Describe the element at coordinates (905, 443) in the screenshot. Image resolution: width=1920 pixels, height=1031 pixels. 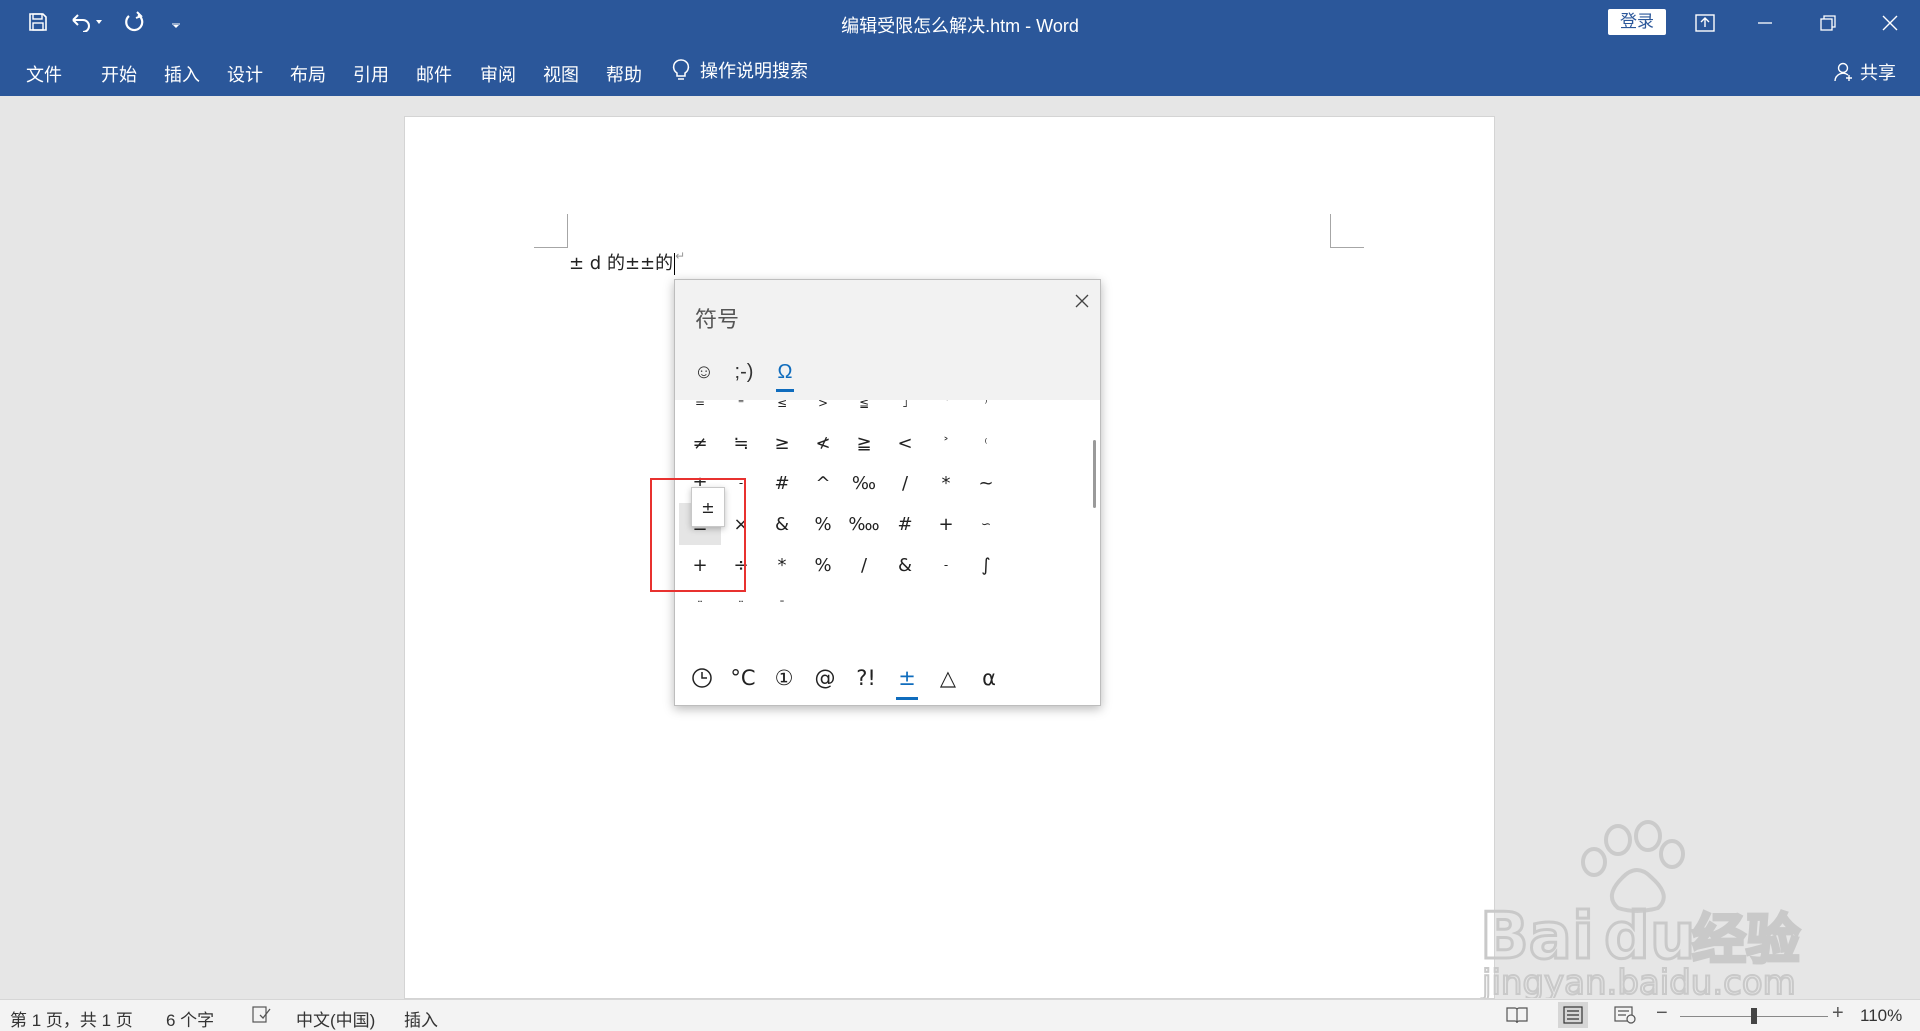
I see `symbol-cell: <` at that location.